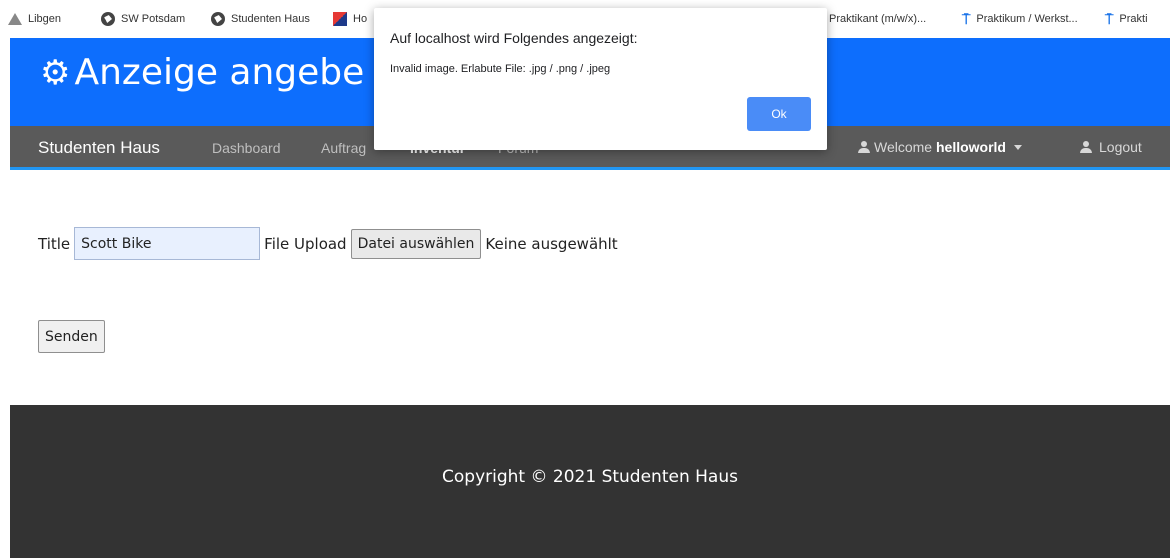  Describe the element at coordinates (1126, 19) in the screenshot. I see `bookmark-prakti: ⍑ Prakti` at that location.